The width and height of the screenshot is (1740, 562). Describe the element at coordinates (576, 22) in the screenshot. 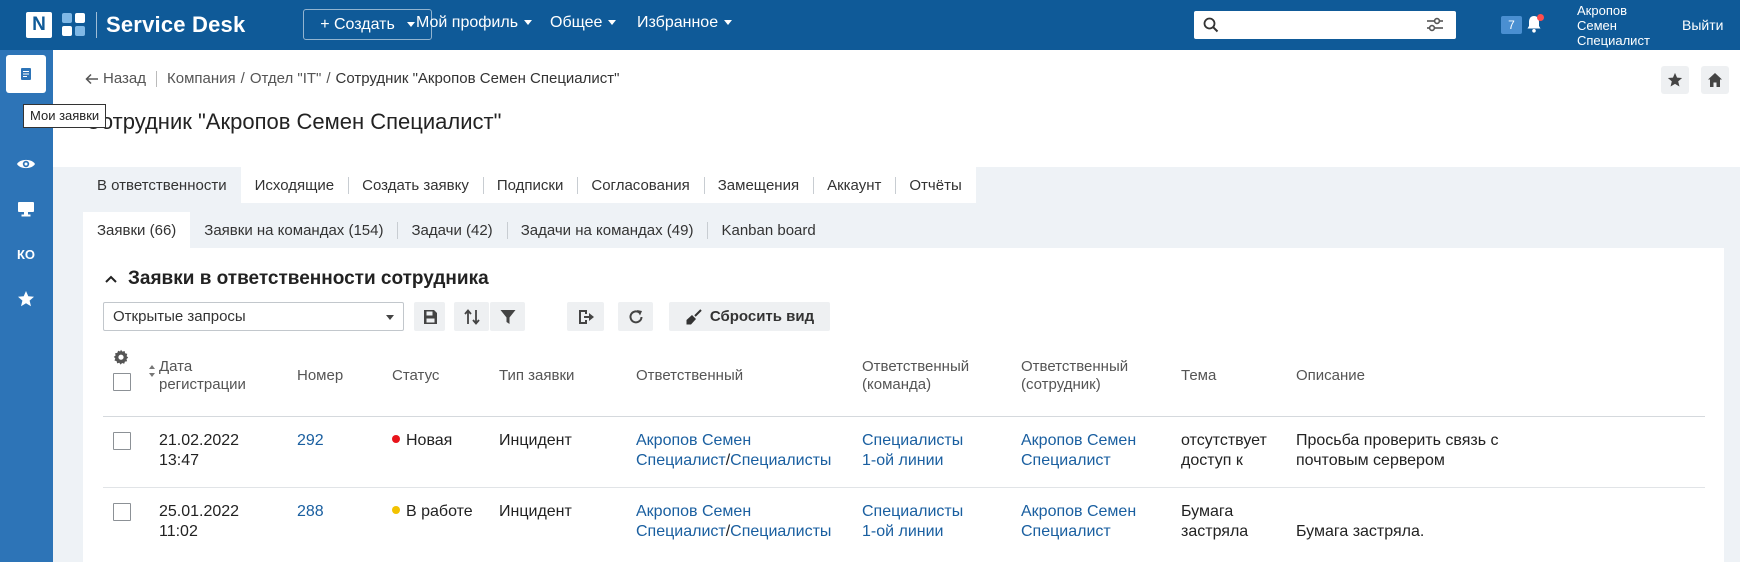

I see `nav-general-label: Общее` at that location.